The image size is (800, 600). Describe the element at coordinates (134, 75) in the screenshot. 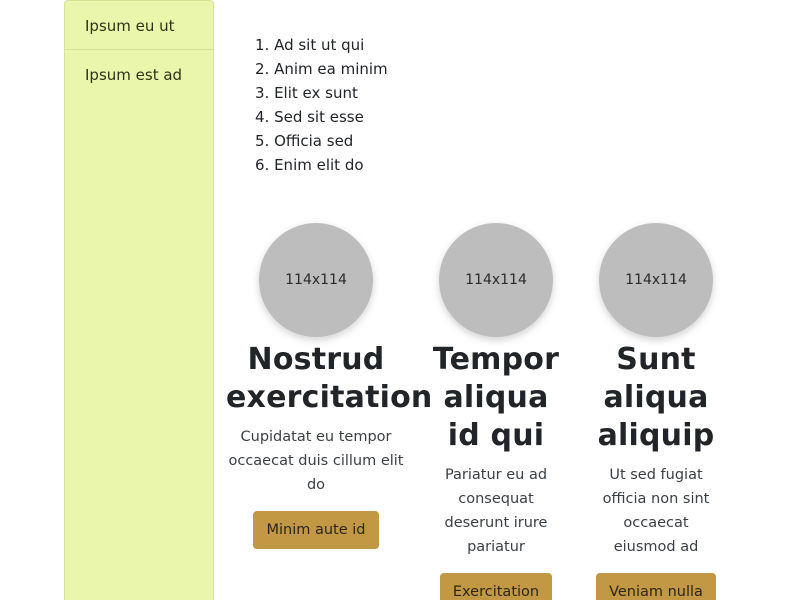

I see `sidebar-item-label: Ipsum est ad` at that location.